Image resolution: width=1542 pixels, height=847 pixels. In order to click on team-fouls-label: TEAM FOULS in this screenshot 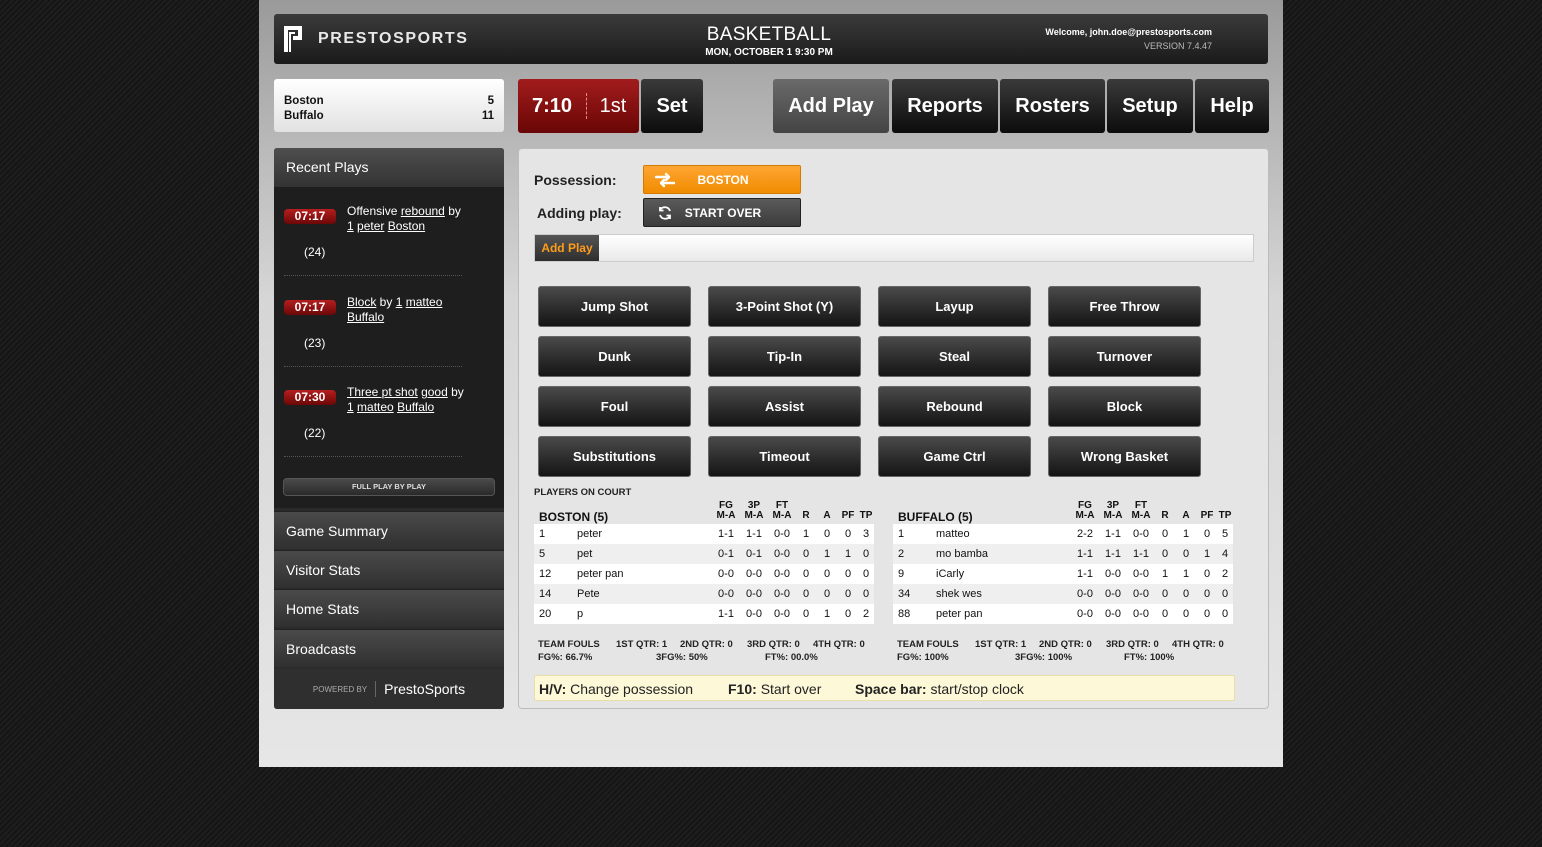, I will do `click(569, 644)`.